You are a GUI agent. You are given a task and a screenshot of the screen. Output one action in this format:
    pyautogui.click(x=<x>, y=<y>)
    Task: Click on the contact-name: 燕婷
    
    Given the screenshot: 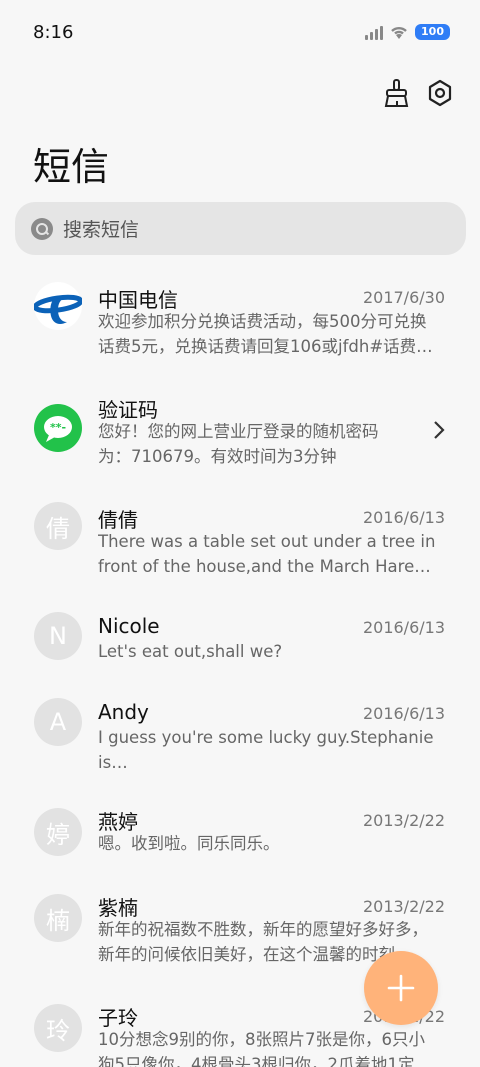 What is the action you would take?
    pyautogui.click(x=118, y=822)
    